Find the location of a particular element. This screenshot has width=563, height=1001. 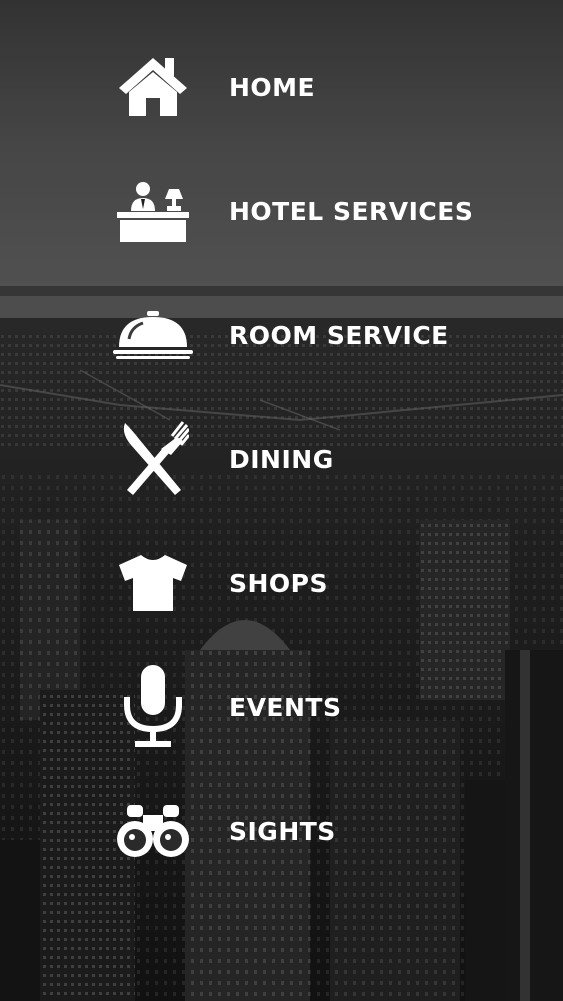

nav-label-events: EVENTS is located at coordinates (285, 707).